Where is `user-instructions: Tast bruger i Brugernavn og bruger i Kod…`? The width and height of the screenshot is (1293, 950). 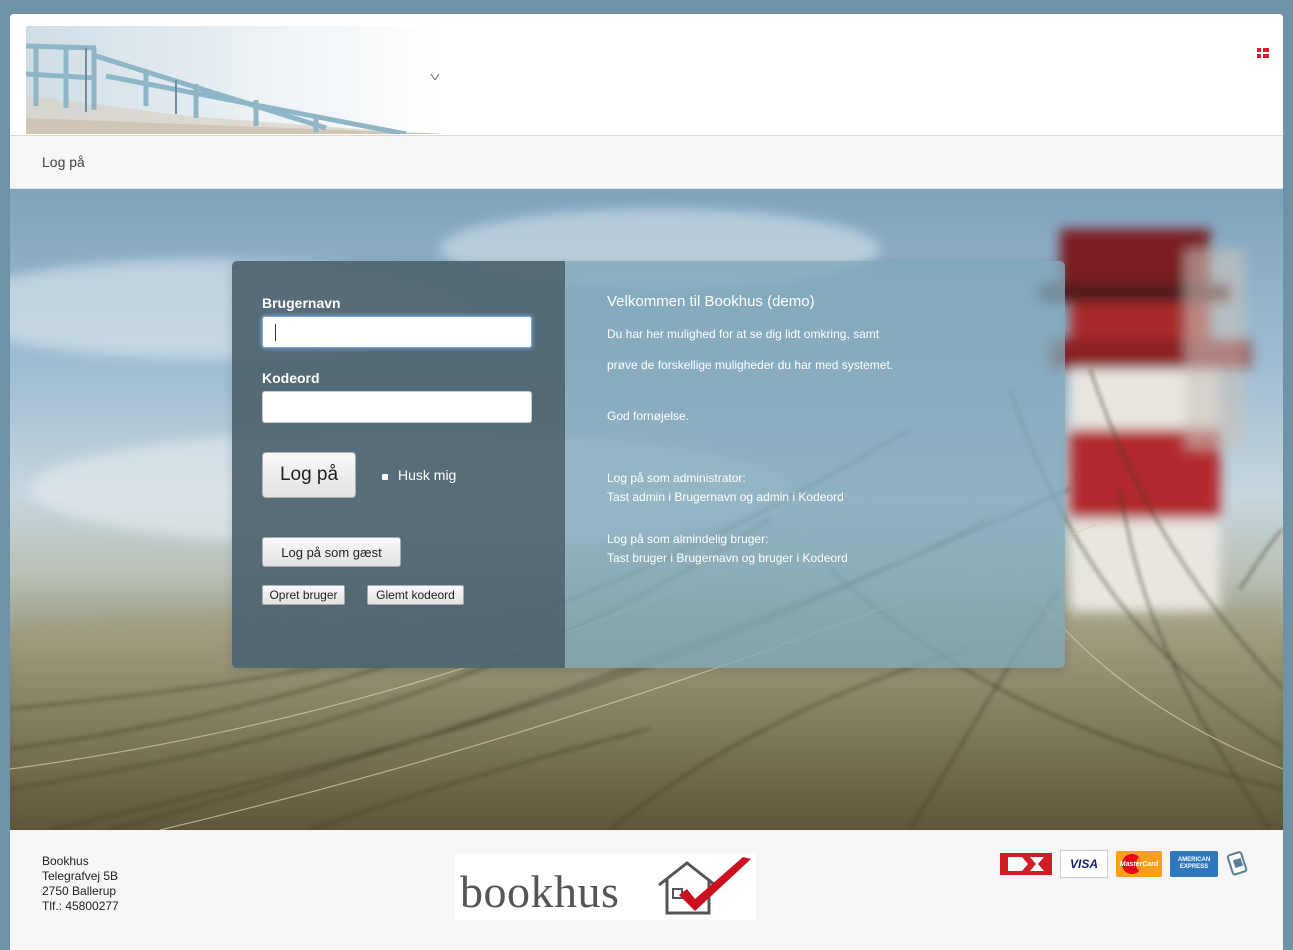
user-instructions: Tast bruger i Brugernavn og bruger i Kod… is located at coordinates (727, 558).